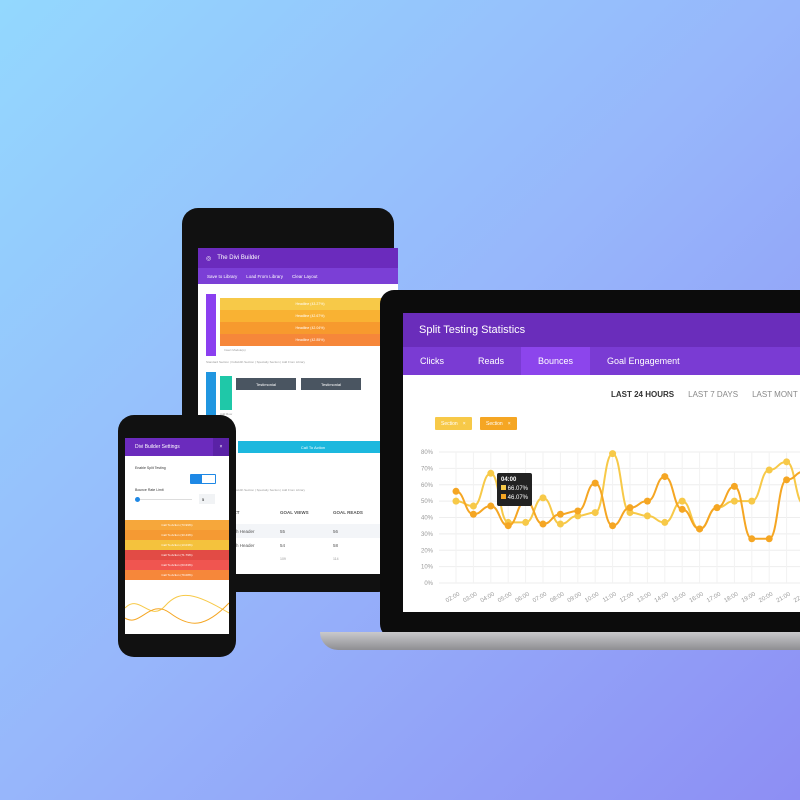 This screenshot has height=800, width=800. I want to click on headline-module: Headline (43.27%), so click(309, 304).